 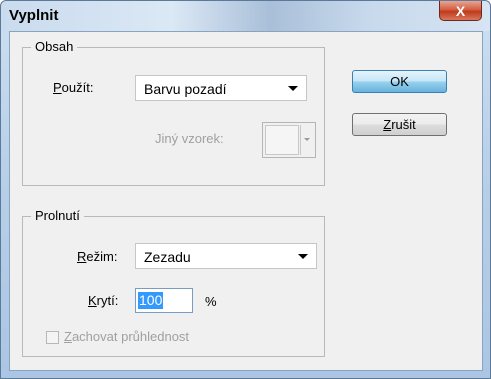 What do you see at coordinates (52, 337) in the screenshot?
I see `preserve-transparency-checkbox` at bounding box center [52, 337].